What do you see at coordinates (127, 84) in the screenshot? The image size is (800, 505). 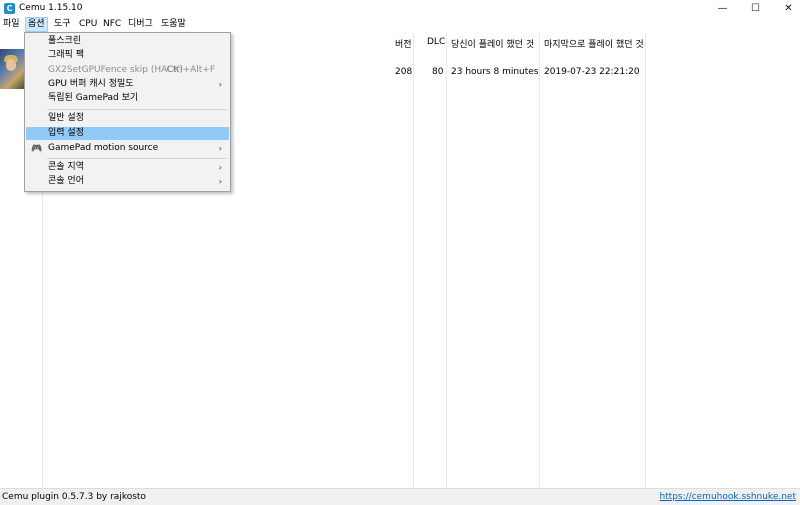 I see `menu-item-gpu-buffer-cache: GPU 버퍼 캐시 정밀도 ›` at bounding box center [127, 84].